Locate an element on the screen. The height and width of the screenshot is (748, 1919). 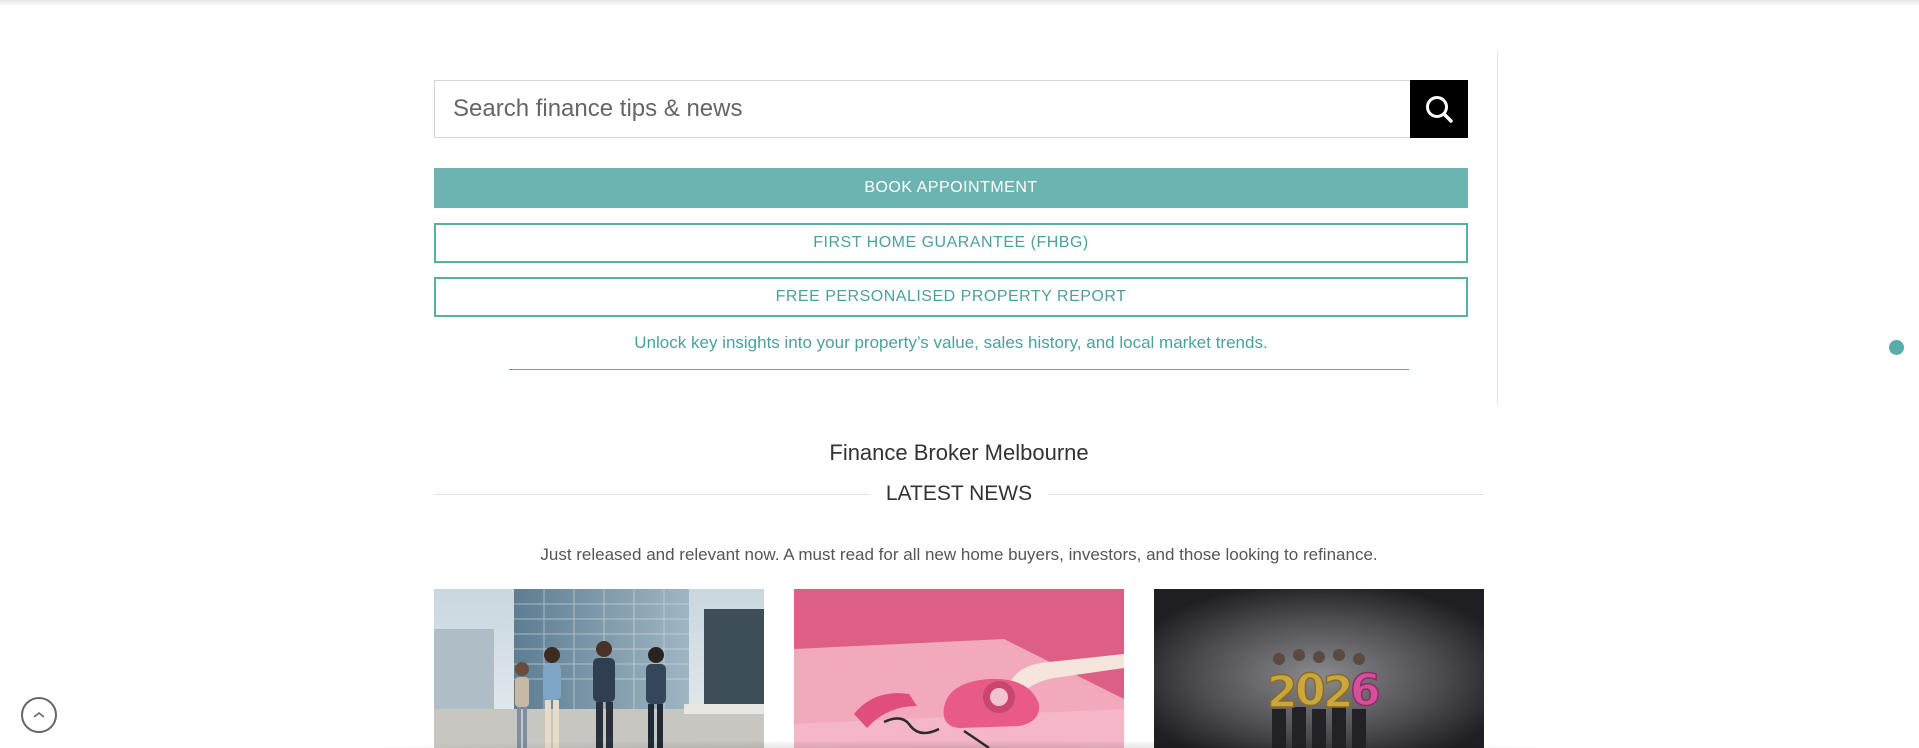
chevron-up-icon is located at coordinates (39, 714).